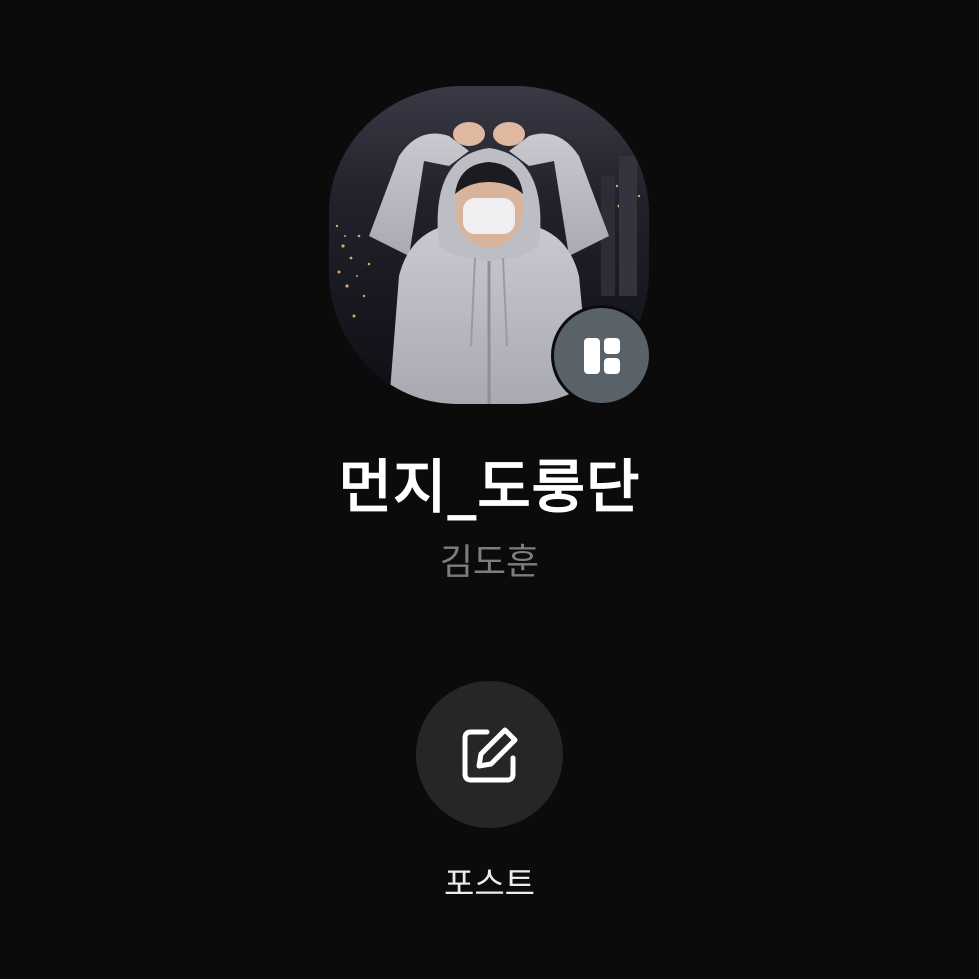  Describe the element at coordinates (489, 881) in the screenshot. I see `post-action-label: 포스트` at that location.